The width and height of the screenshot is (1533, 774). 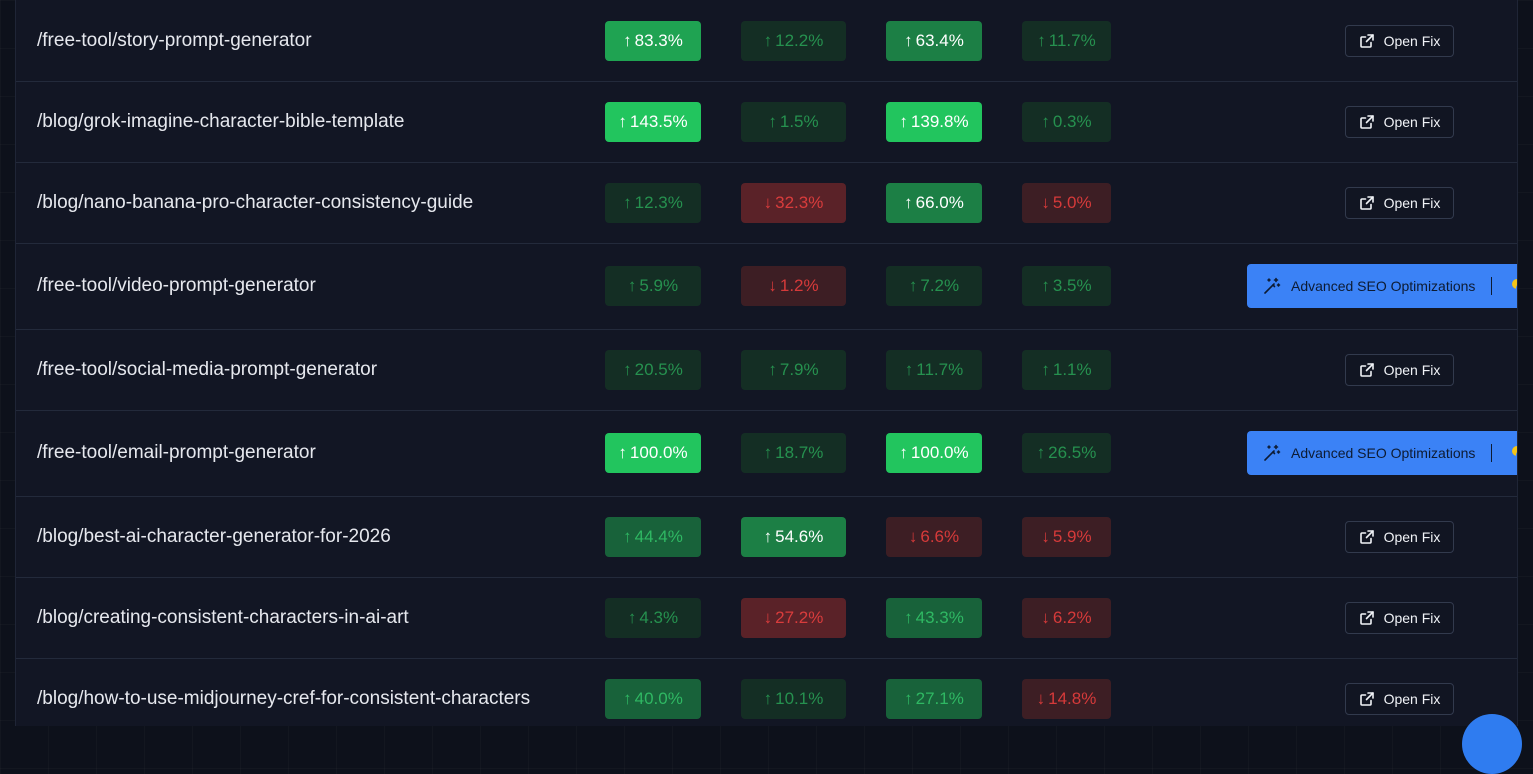 What do you see at coordinates (176, 286) in the screenshot?
I see `page-path: /free-tool/video-prompt-generator` at bounding box center [176, 286].